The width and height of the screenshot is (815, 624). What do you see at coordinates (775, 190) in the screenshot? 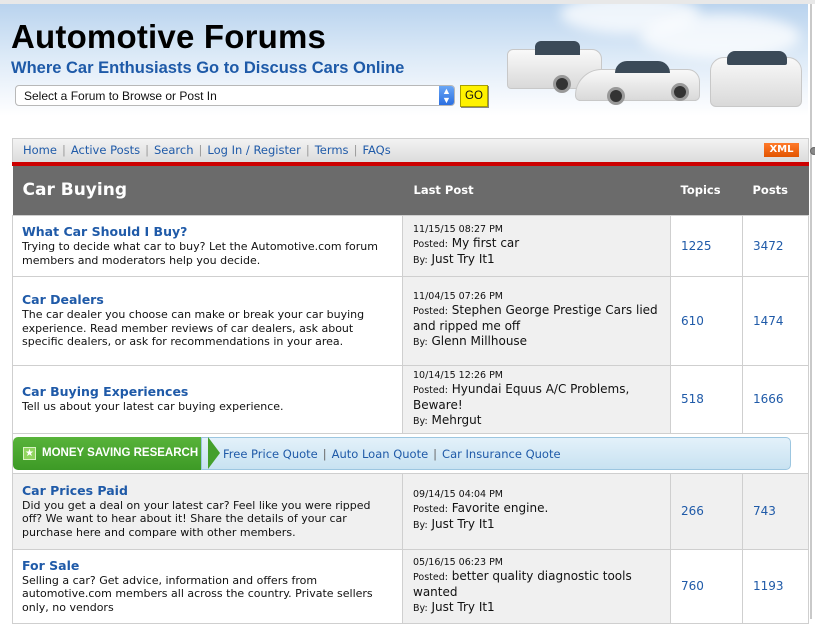
I see `column-header-posts: Posts` at bounding box center [775, 190].